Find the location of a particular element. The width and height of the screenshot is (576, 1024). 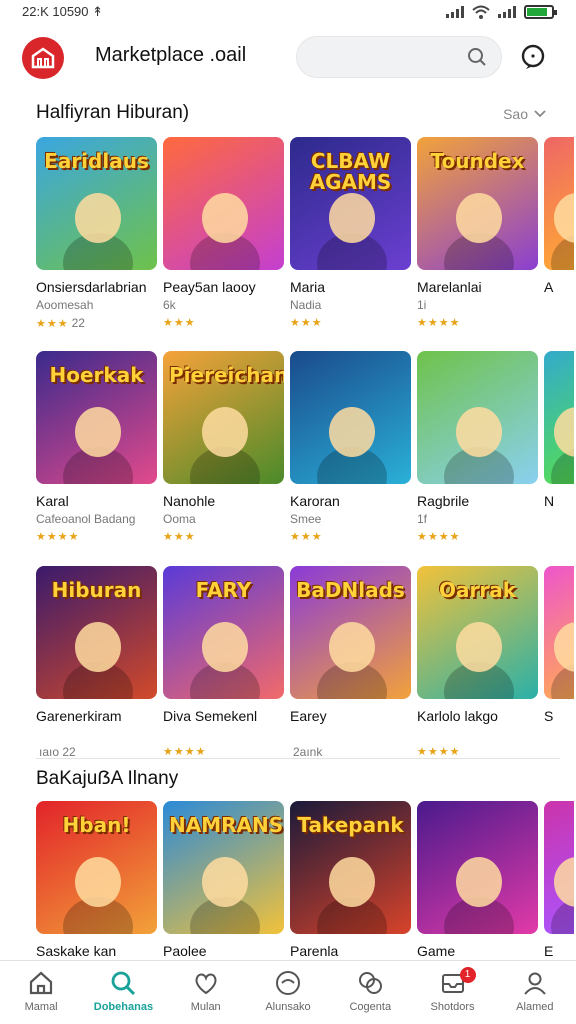

signal-icon is located at coordinates (455, 12).